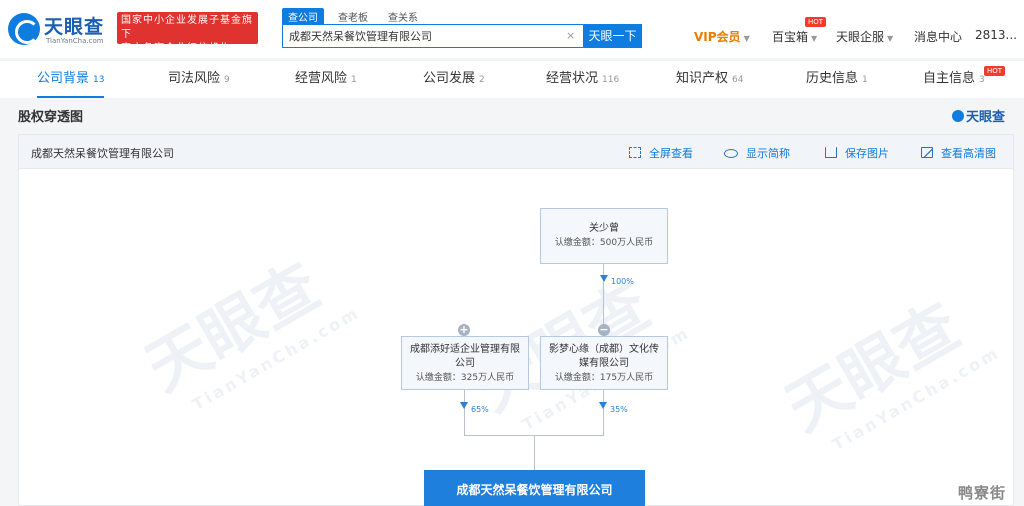  What do you see at coordinates (604, 243) in the screenshot?
I see `node-amount: 认缴金额：500万人民币` at bounding box center [604, 243].